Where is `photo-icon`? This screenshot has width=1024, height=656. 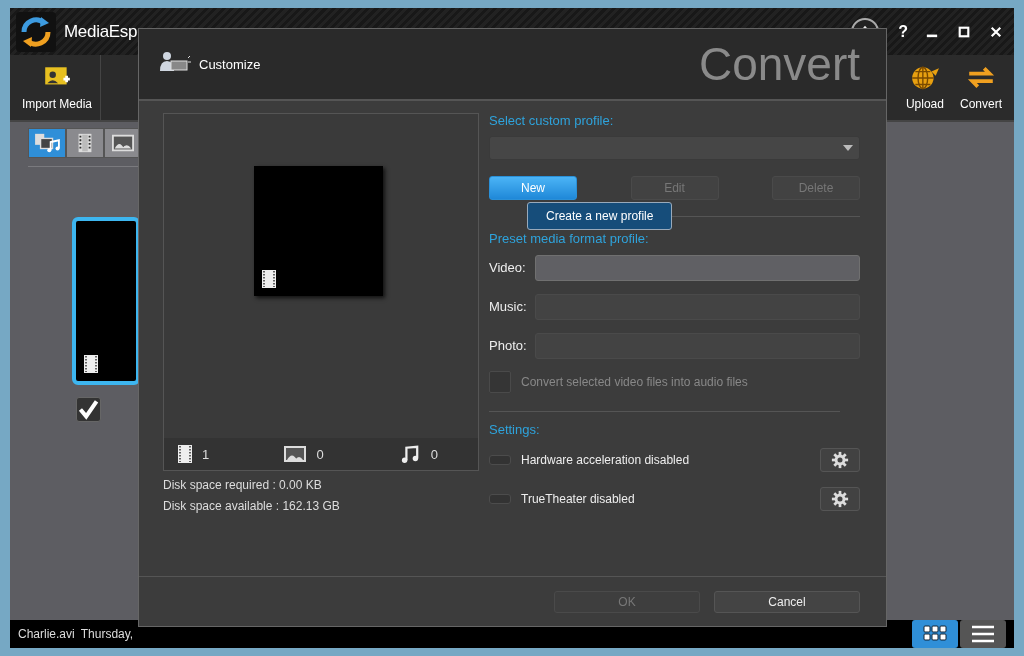 photo-icon is located at coordinates (295, 454).